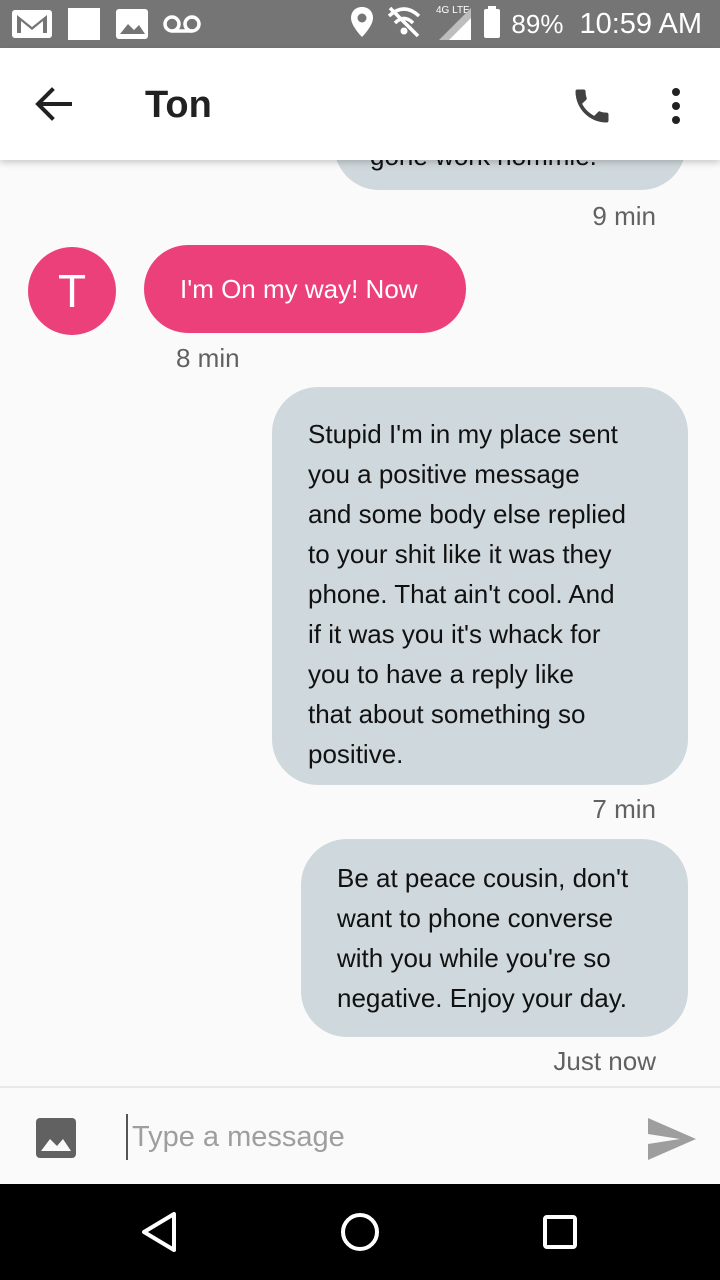 Image resolution: width=720 pixels, height=1280 pixels. What do you see at coordinates (356, 754) in the screenshot?
I see `message-line: positive.` at bounding box center [356, 754].